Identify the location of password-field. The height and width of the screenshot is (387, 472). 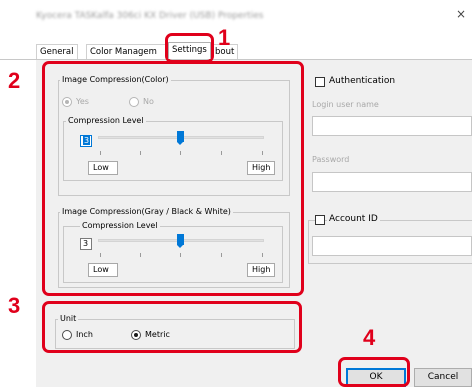
(392, 182).